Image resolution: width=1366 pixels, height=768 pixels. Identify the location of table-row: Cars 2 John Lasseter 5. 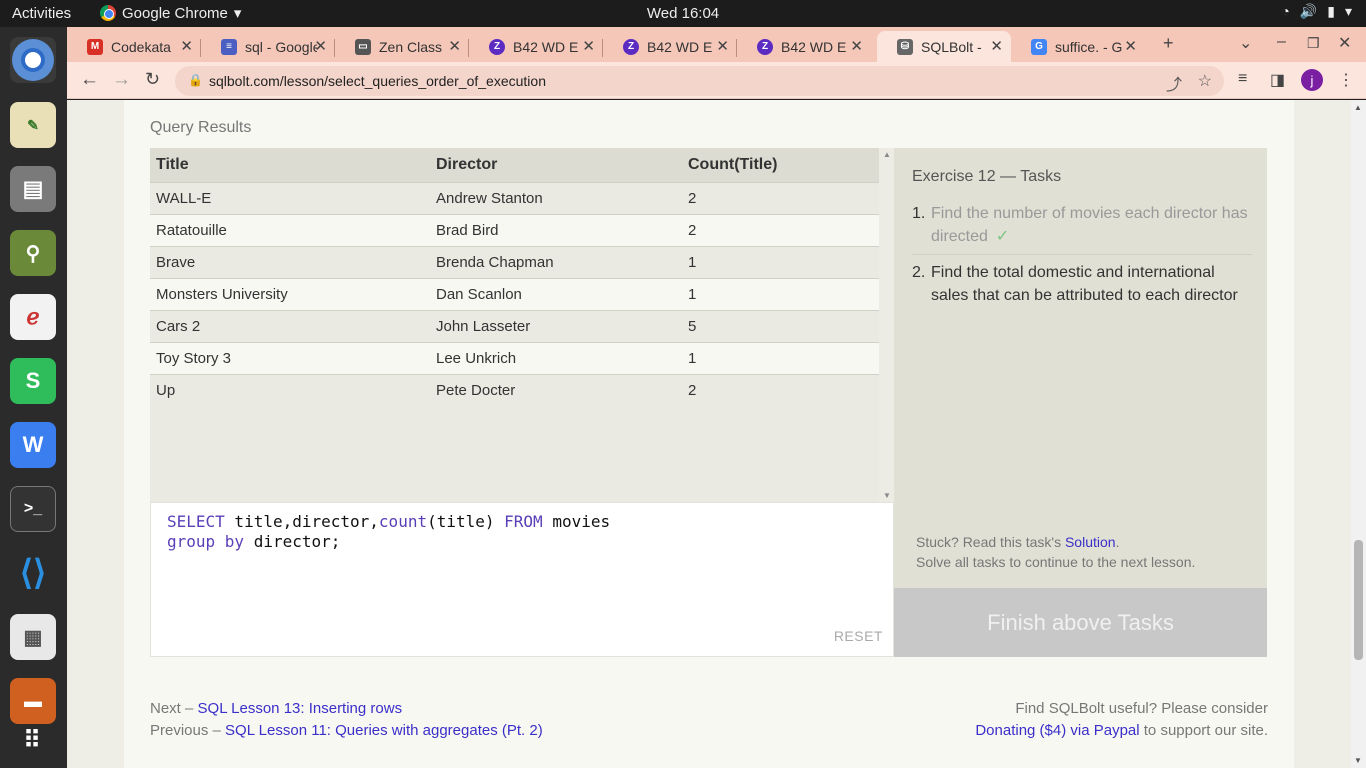
(514, 325).